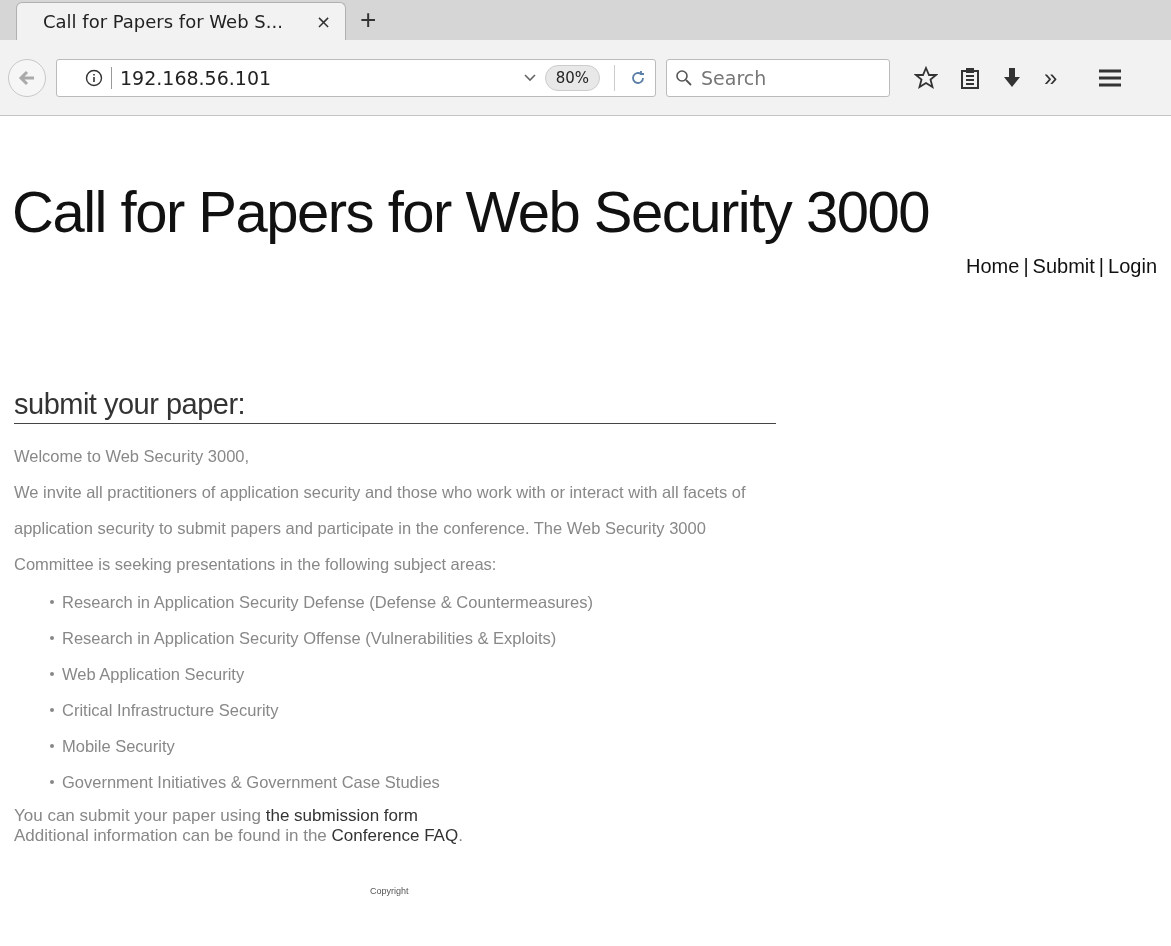  Describe the element at coordinates (1110, 77) in the screenshot. I see `menu-icon` at that location.